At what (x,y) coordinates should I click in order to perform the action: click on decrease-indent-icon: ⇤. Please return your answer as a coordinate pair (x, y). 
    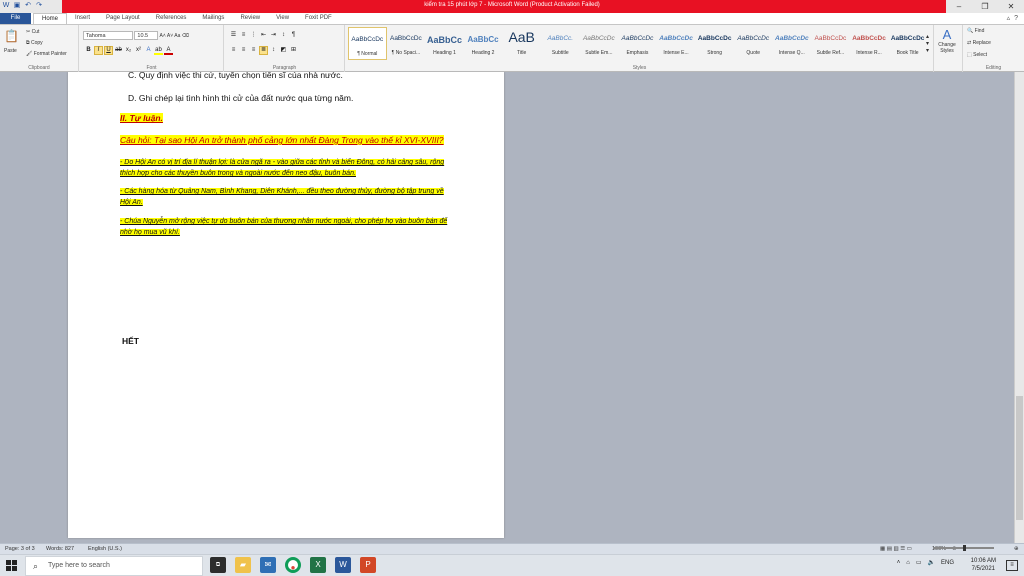
    Looking at the image, I should click on (263, 35).